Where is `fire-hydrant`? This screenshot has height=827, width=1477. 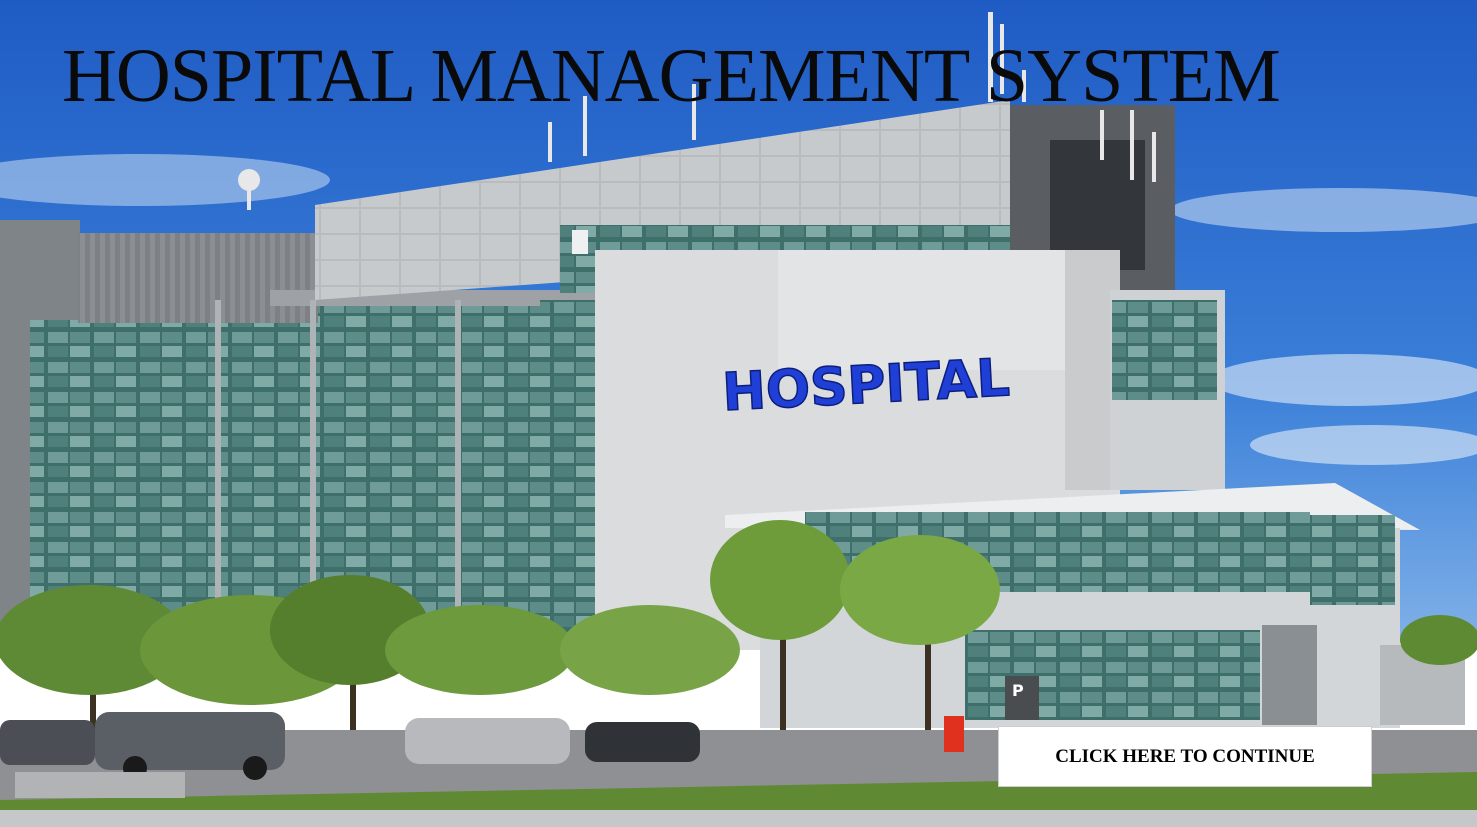
fire-hydrant is located at coordinates (954, 734).